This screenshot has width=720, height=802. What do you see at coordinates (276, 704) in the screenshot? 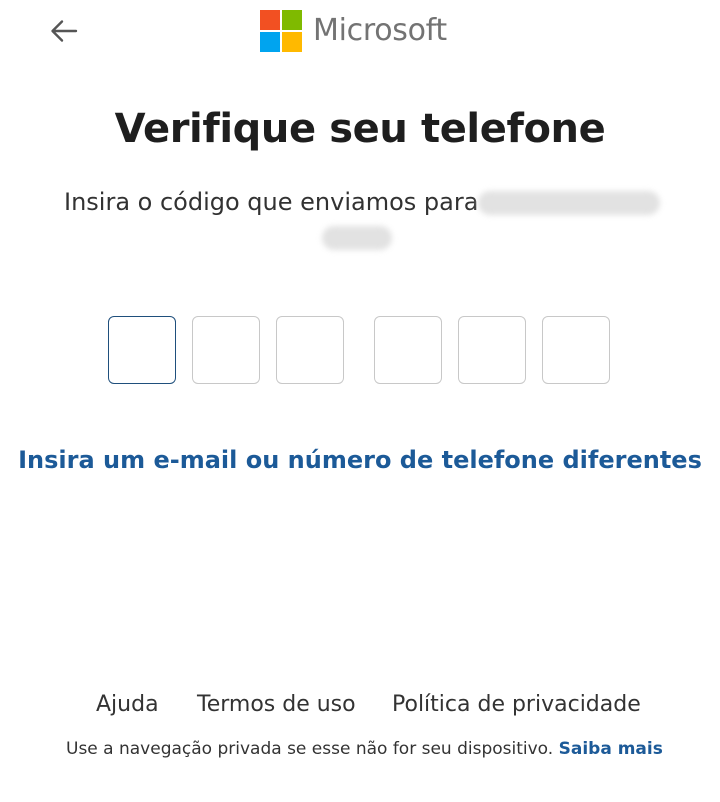
I see `terms-of-use-link: Termos de uso` at bounding box center [276, 704].